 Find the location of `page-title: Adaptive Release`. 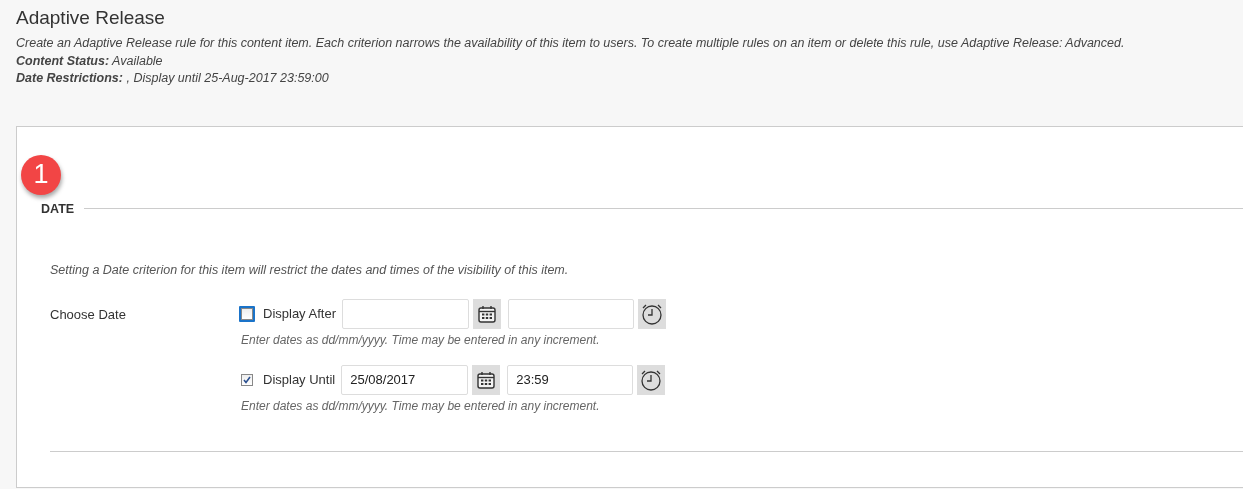

page-title: Adaptive Release is located at coordinates (91, 18).